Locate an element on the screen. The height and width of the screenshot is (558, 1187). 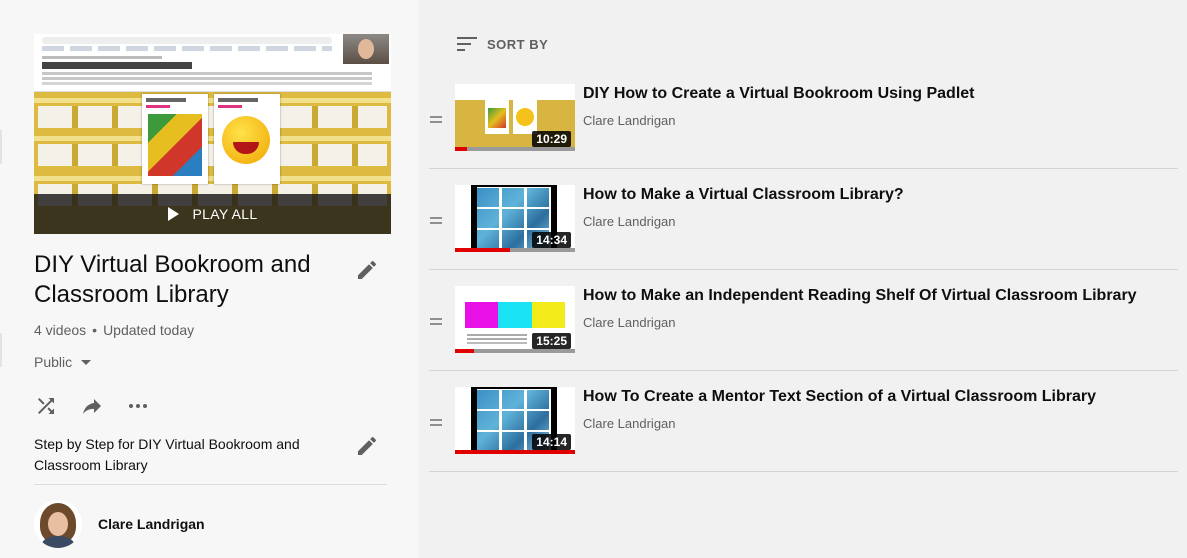
more-horiz-icon is located at coordinates (138, 406).